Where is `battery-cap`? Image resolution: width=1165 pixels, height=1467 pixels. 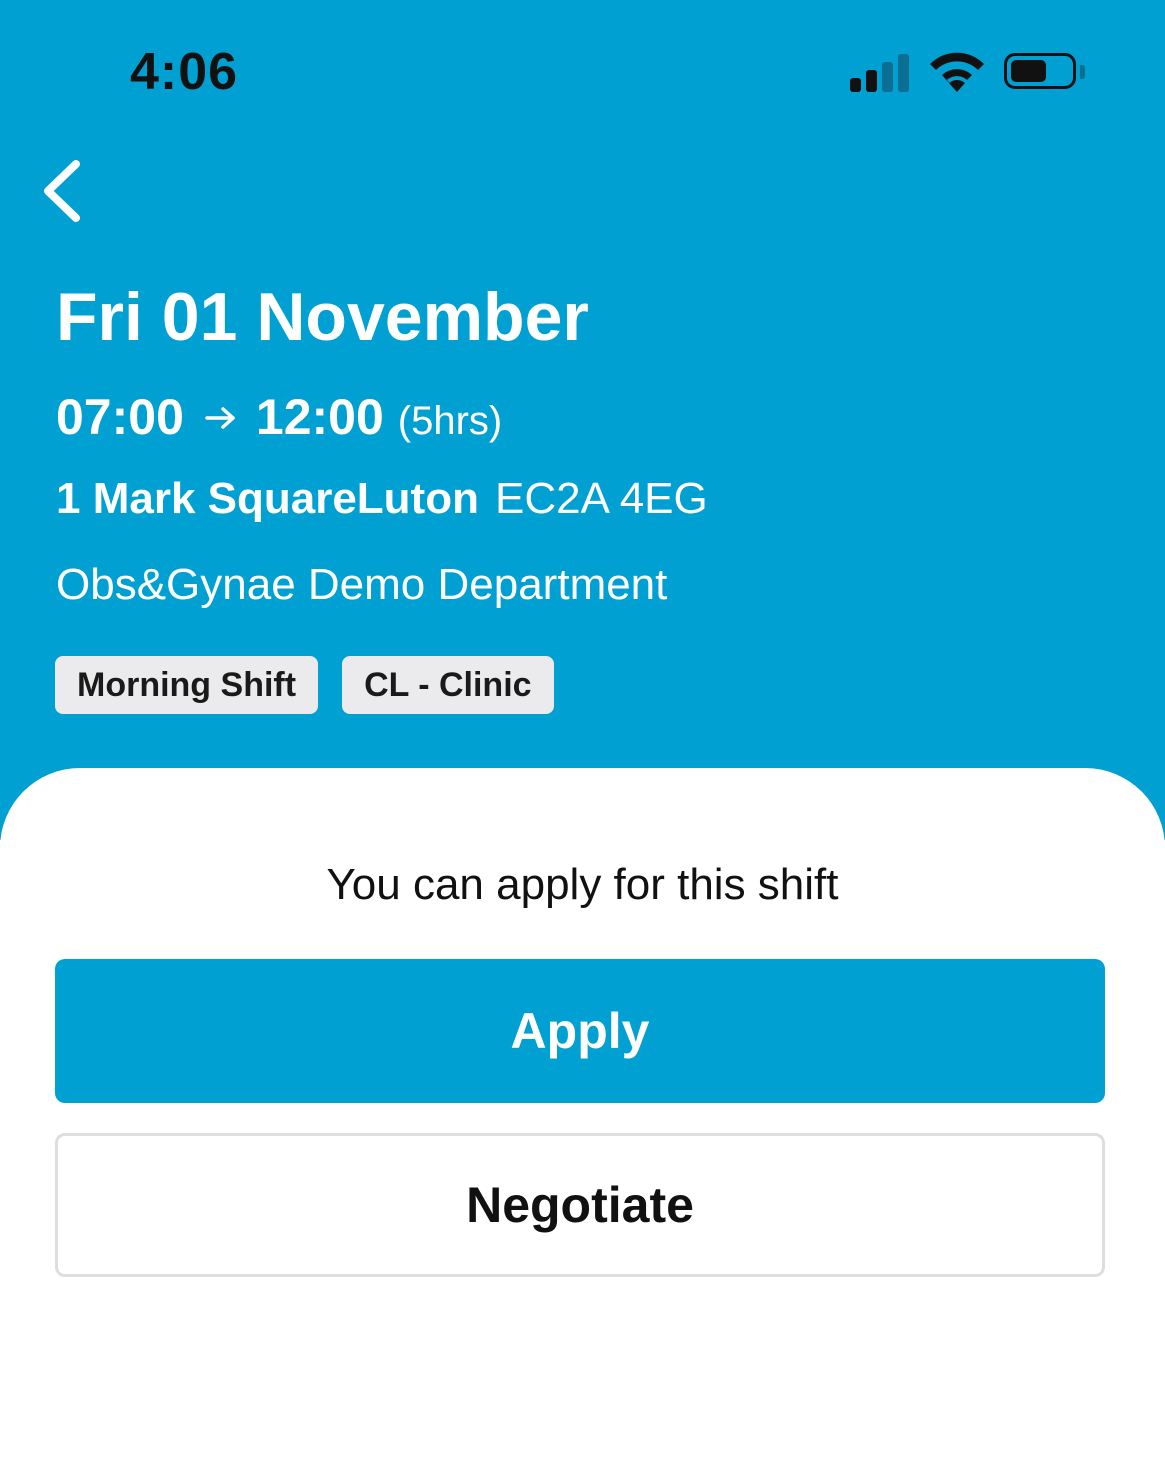
battery-cap is located at coordinates (1082, 72).